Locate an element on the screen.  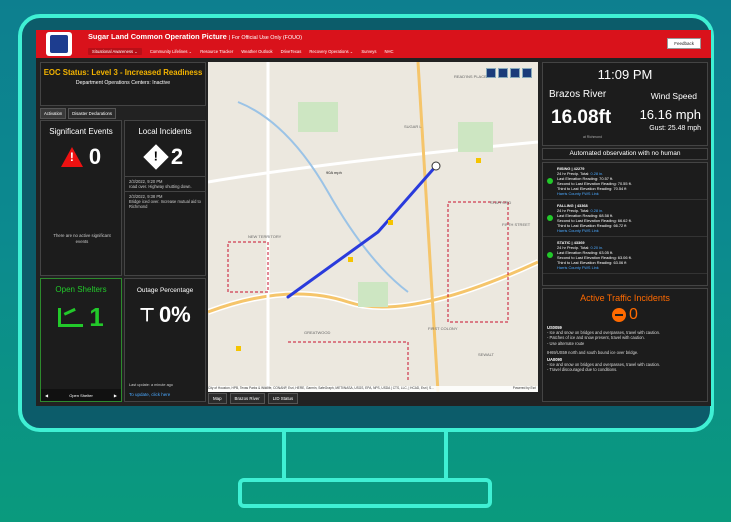
wind-speed: 16.16 mph is located at coordinates (670, 114).